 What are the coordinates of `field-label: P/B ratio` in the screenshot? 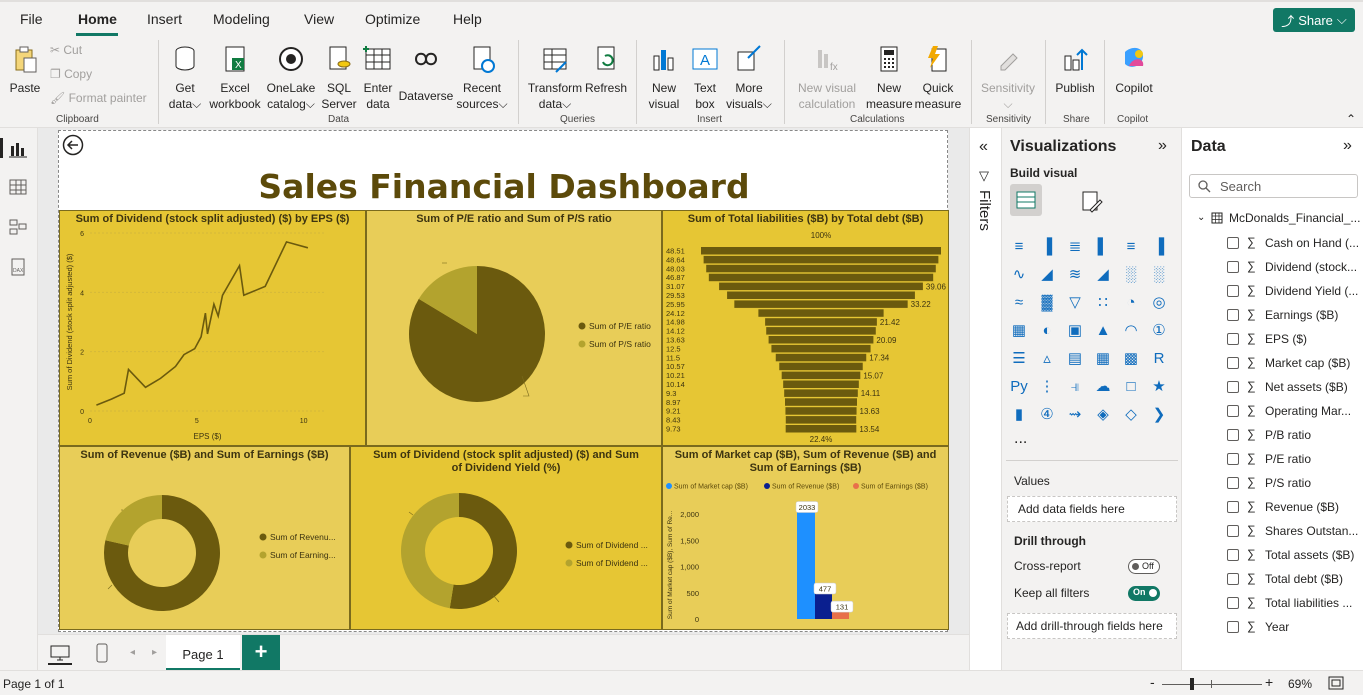 It's located at (1288, 435).